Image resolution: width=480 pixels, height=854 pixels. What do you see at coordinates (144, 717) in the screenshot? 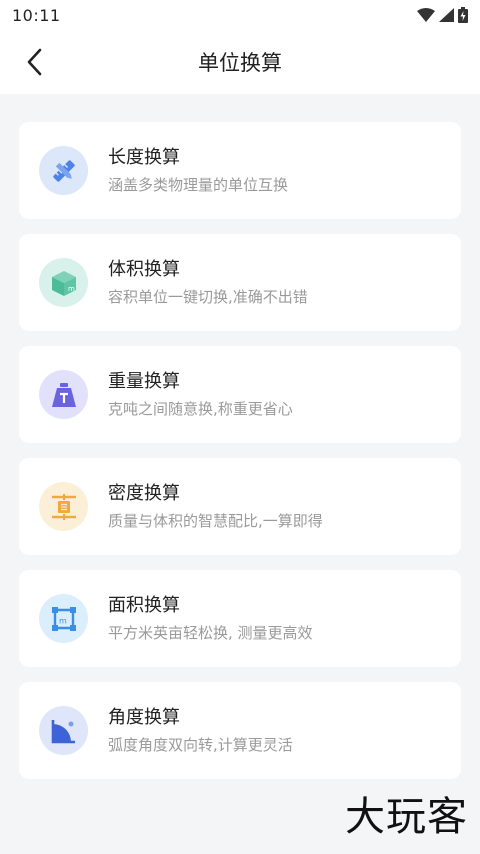
I see `card-title: 角度换算` at bounding box center [144, 717].